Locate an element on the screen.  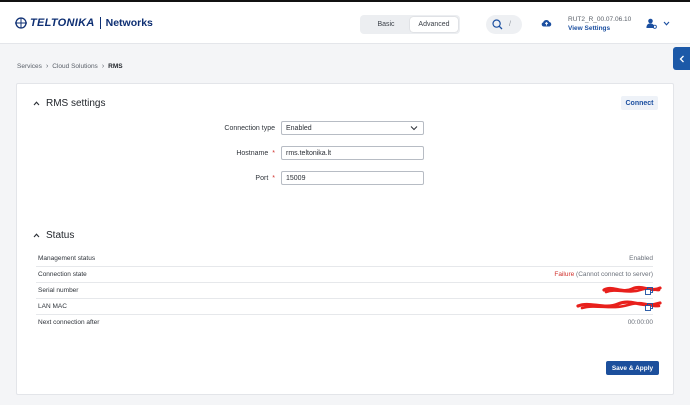
breadcrumb: Services › Cloud Solutions › RMS is located at coordinates (70, 66).